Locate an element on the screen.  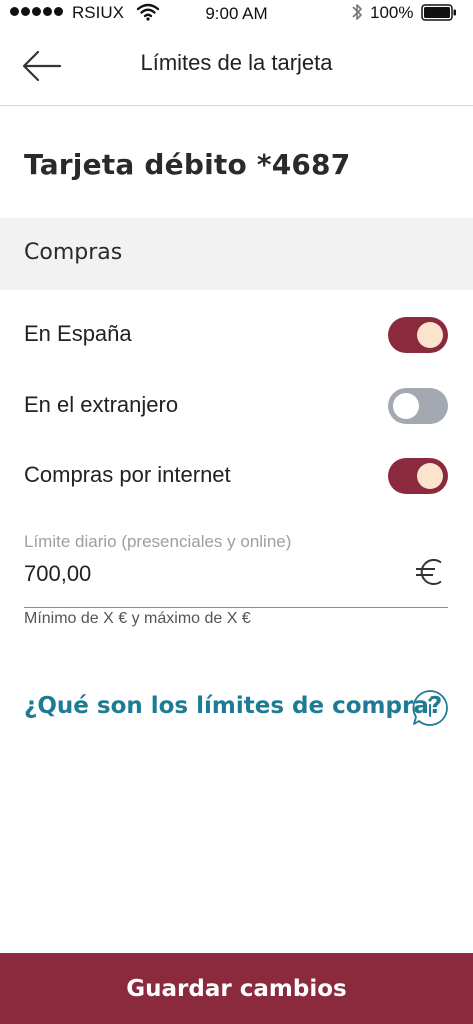
toggle-label: Compras por internet is located at coordinates (127, 474).